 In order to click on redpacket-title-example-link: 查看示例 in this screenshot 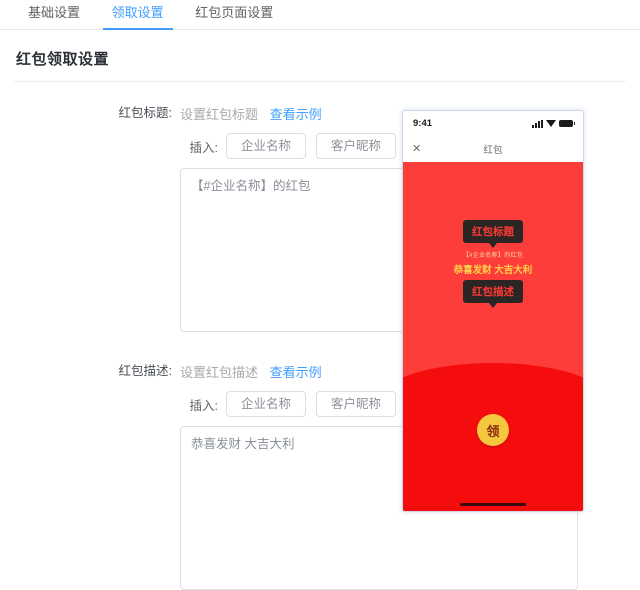, I will do `click(296, 114)`.